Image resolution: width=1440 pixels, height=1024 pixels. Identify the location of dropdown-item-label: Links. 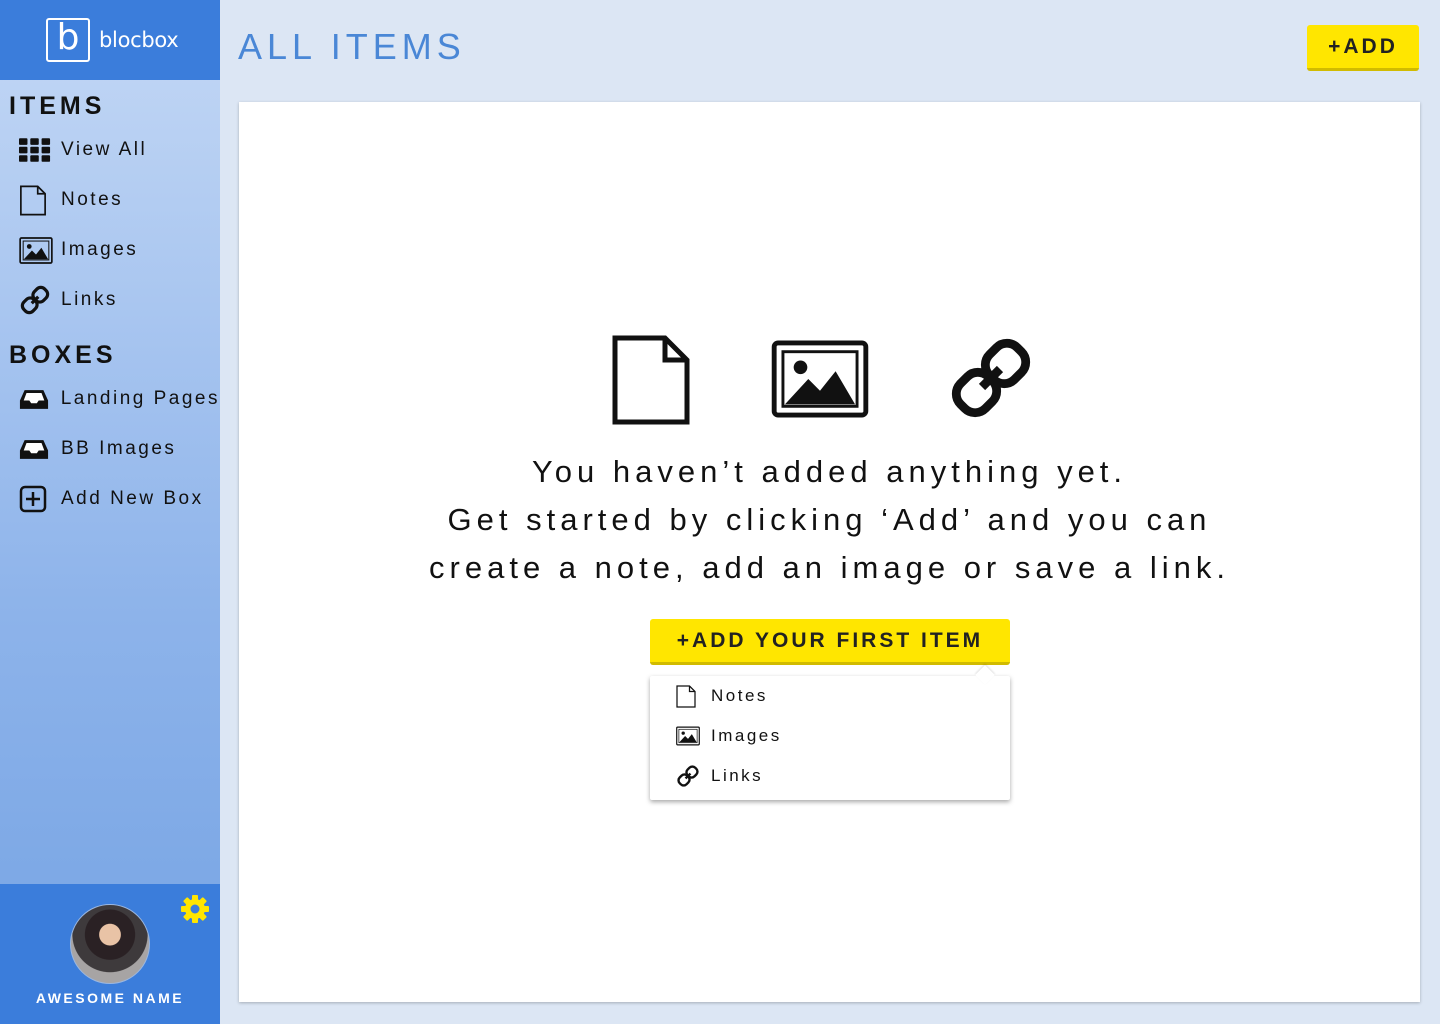
(737, 775).